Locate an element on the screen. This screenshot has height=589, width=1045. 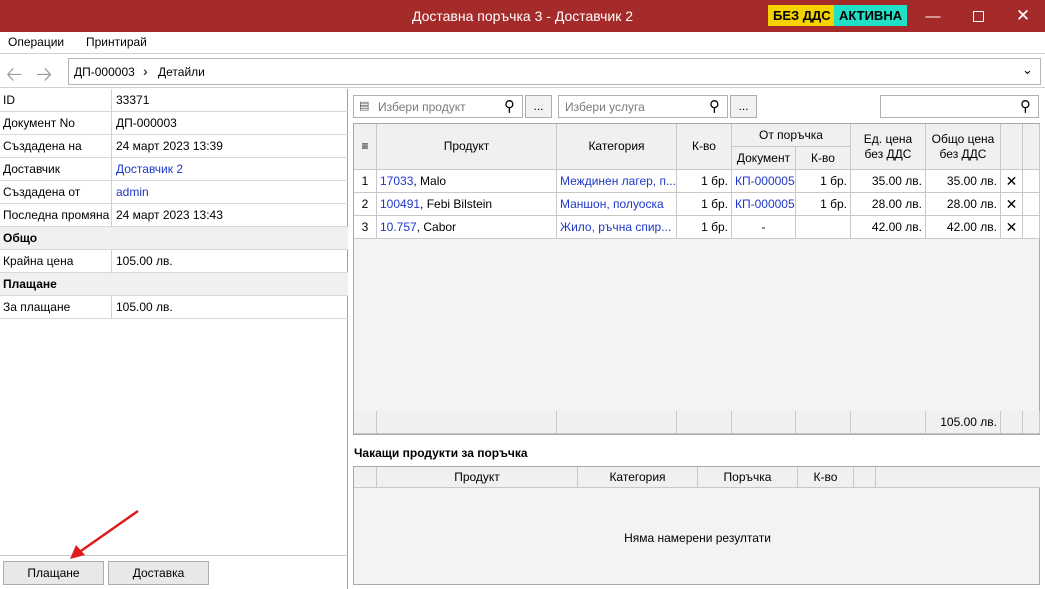
product-name: , Febi Bilstein is located at coordinates (456, 204).